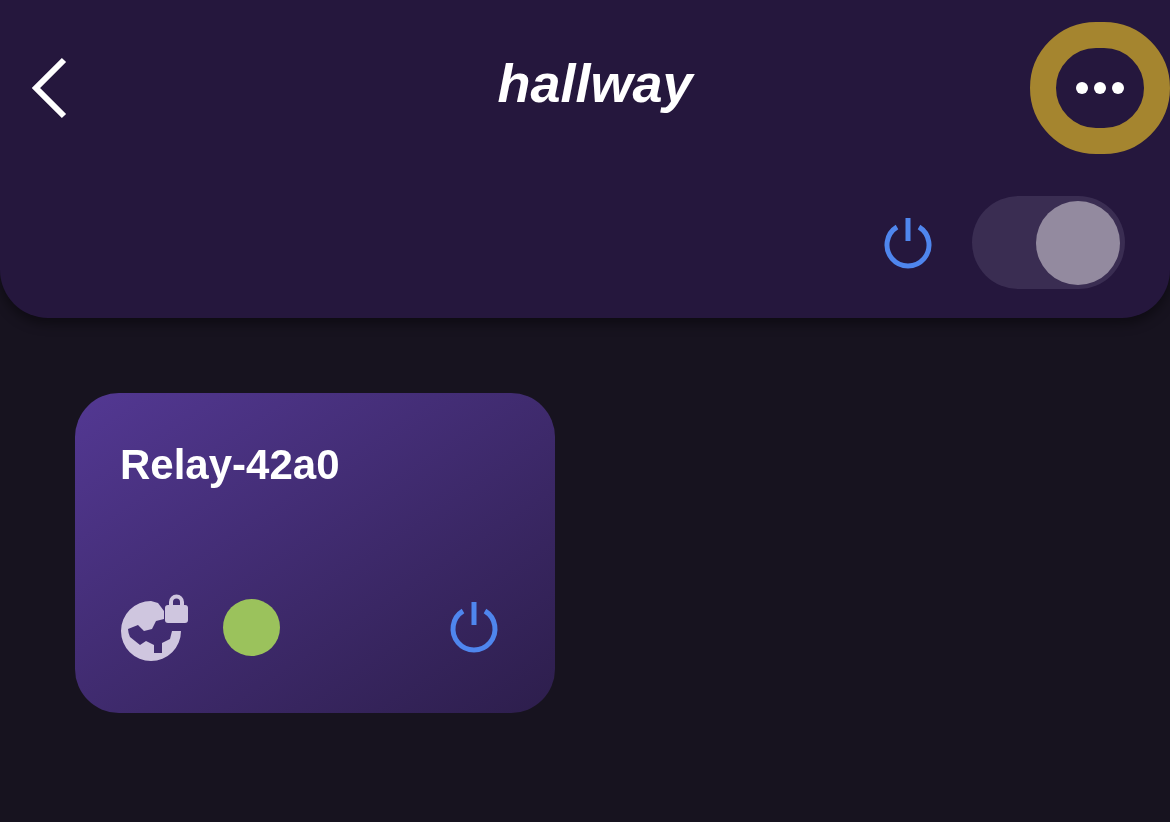  What do you see at coordinates (230, 465) in the screenshot?
I see `device-name: Relay-42a0` at bounding box center [230, 465].